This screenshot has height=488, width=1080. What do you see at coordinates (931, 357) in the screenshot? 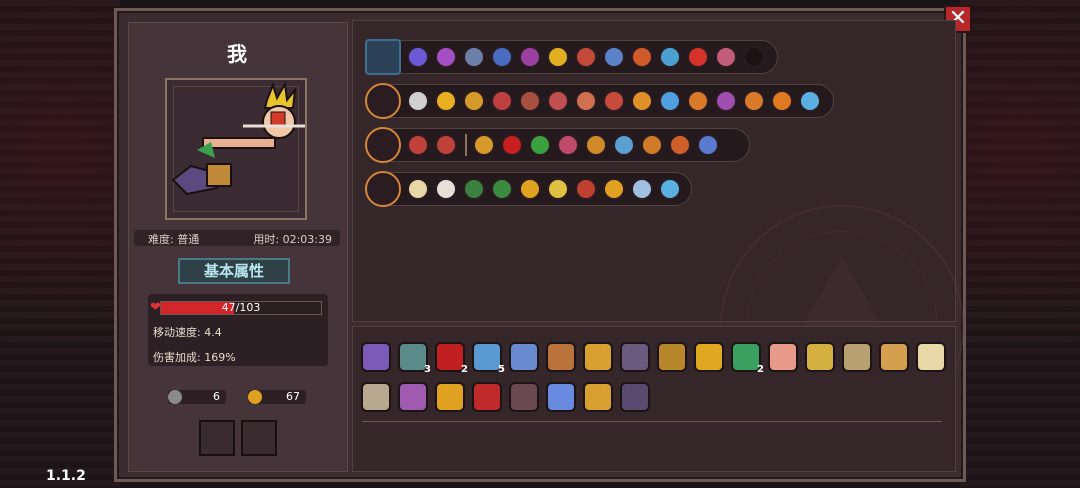
I see `feather-item-icon` at bounding box center [931, 357].